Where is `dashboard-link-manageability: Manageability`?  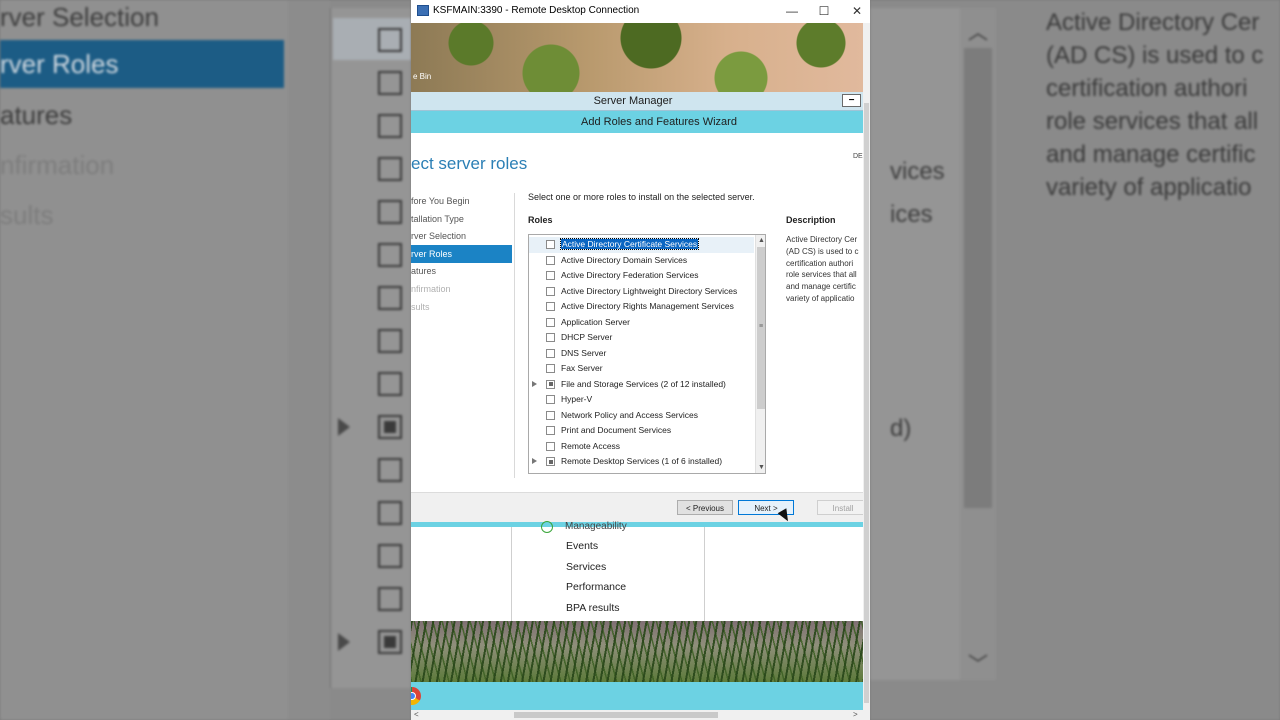
dashboard-link-manageability: Manageability is located at coordinates (596, 526).